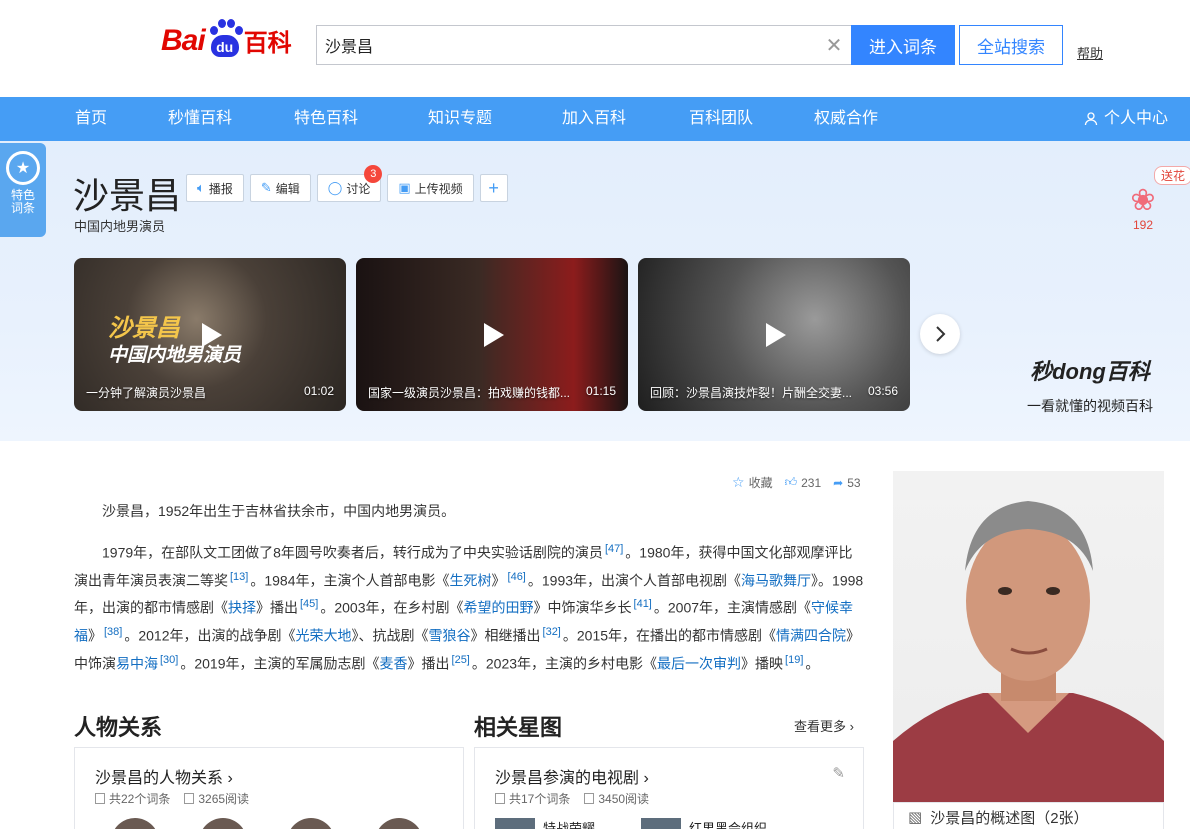 This screenshot has height=829, width=1190. I want to click on chevron-right-icon: ›, so click(230, 778).